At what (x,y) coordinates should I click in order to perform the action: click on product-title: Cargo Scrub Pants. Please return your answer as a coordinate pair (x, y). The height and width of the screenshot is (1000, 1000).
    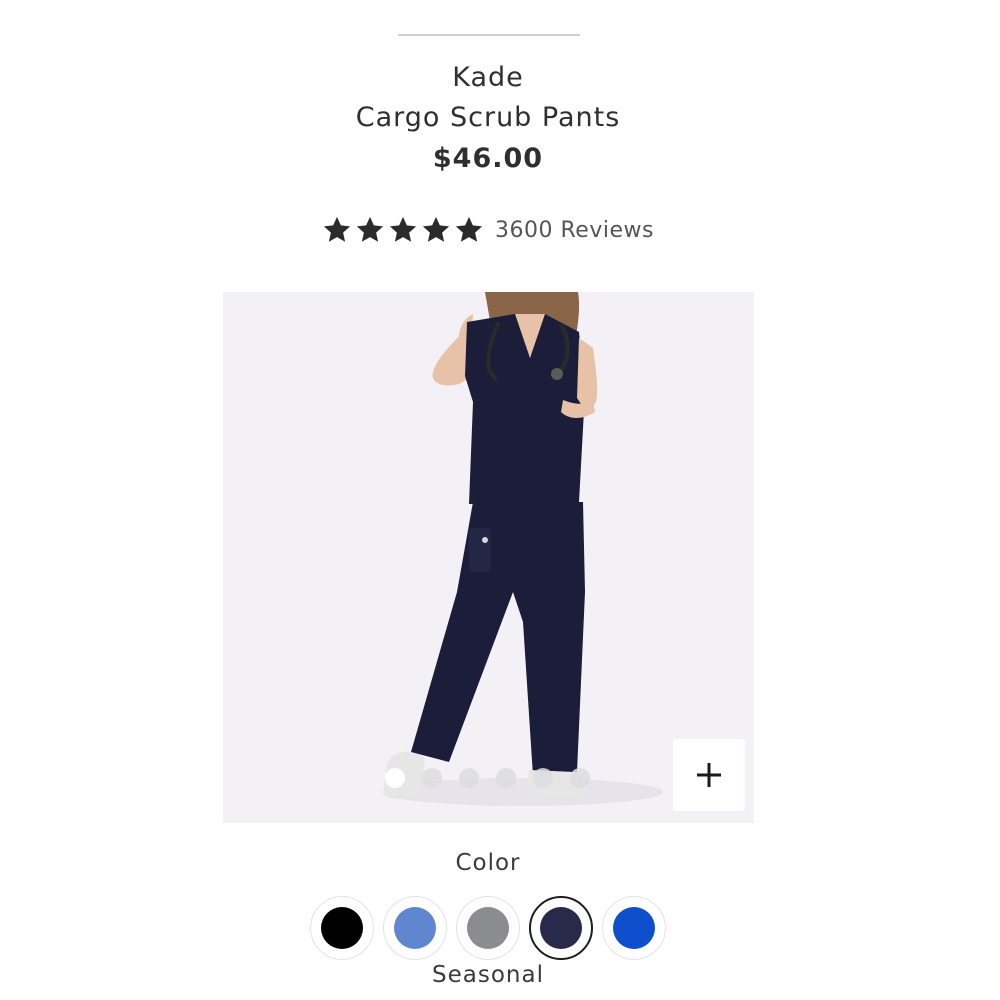
    Looking at the image, I should click on (488, 117).